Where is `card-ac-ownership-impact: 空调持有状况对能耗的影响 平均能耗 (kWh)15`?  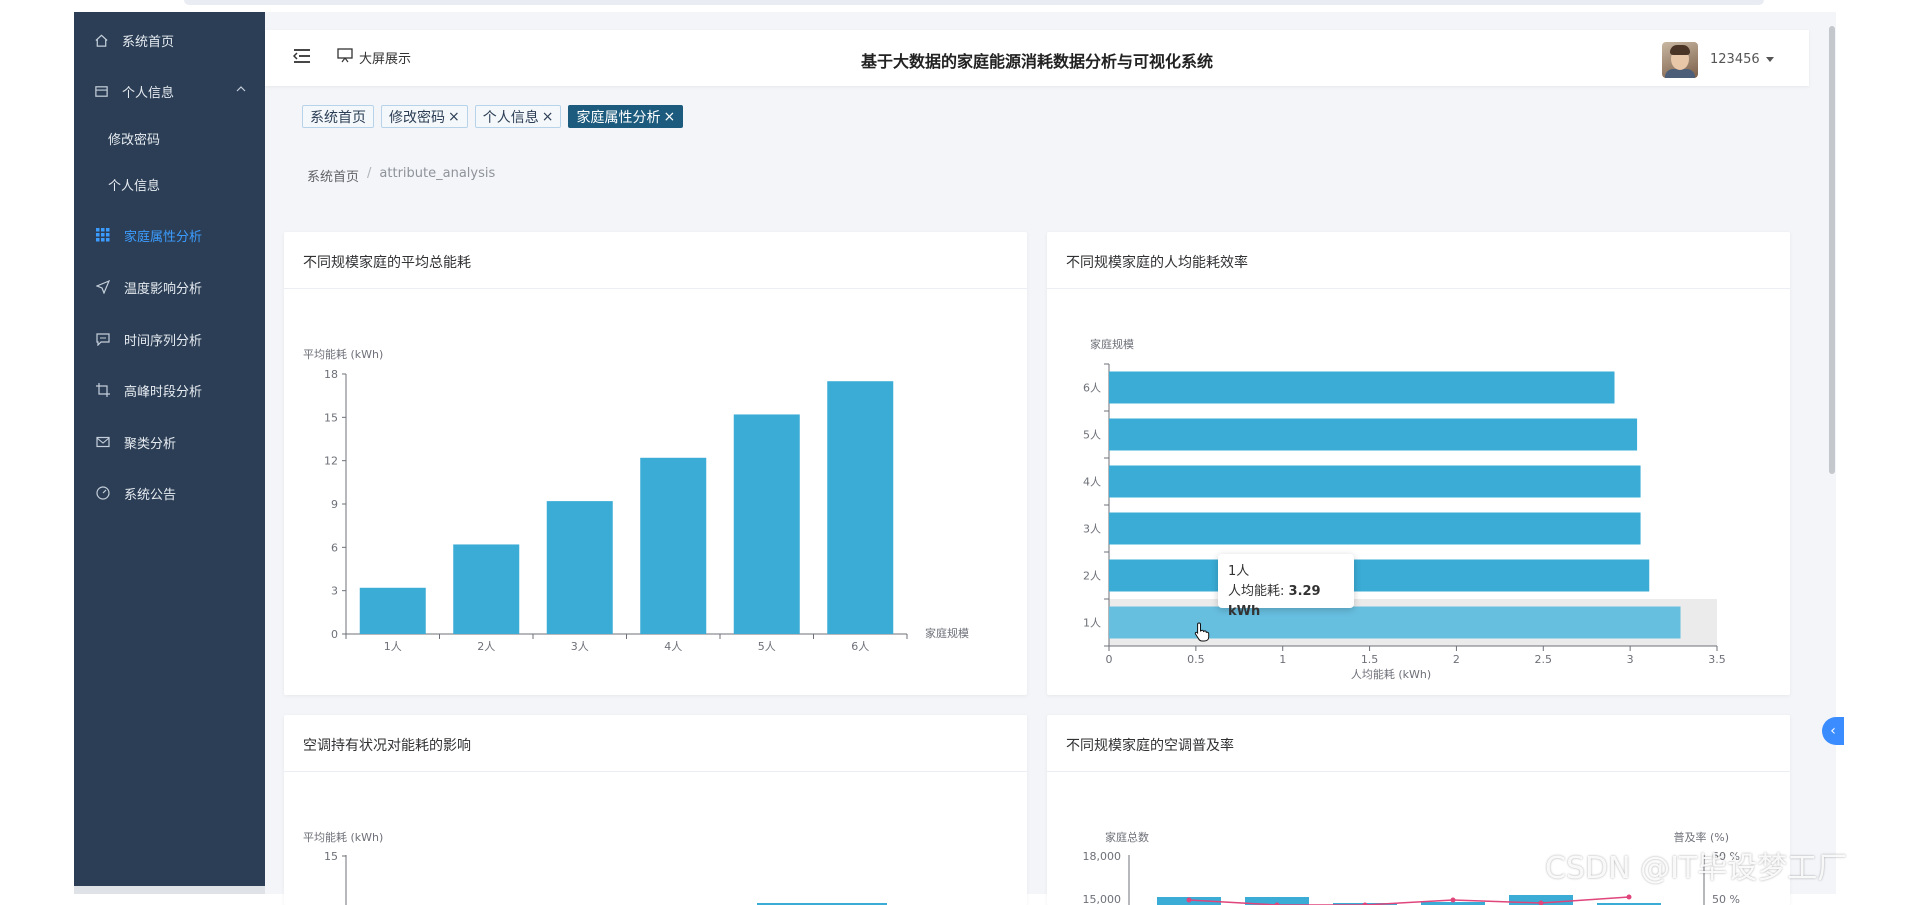
card-ac-ownership-impact: 空调持有状况对能耗的影响 平均能耗 (kWh)15 is located at coordinates (655, 810).